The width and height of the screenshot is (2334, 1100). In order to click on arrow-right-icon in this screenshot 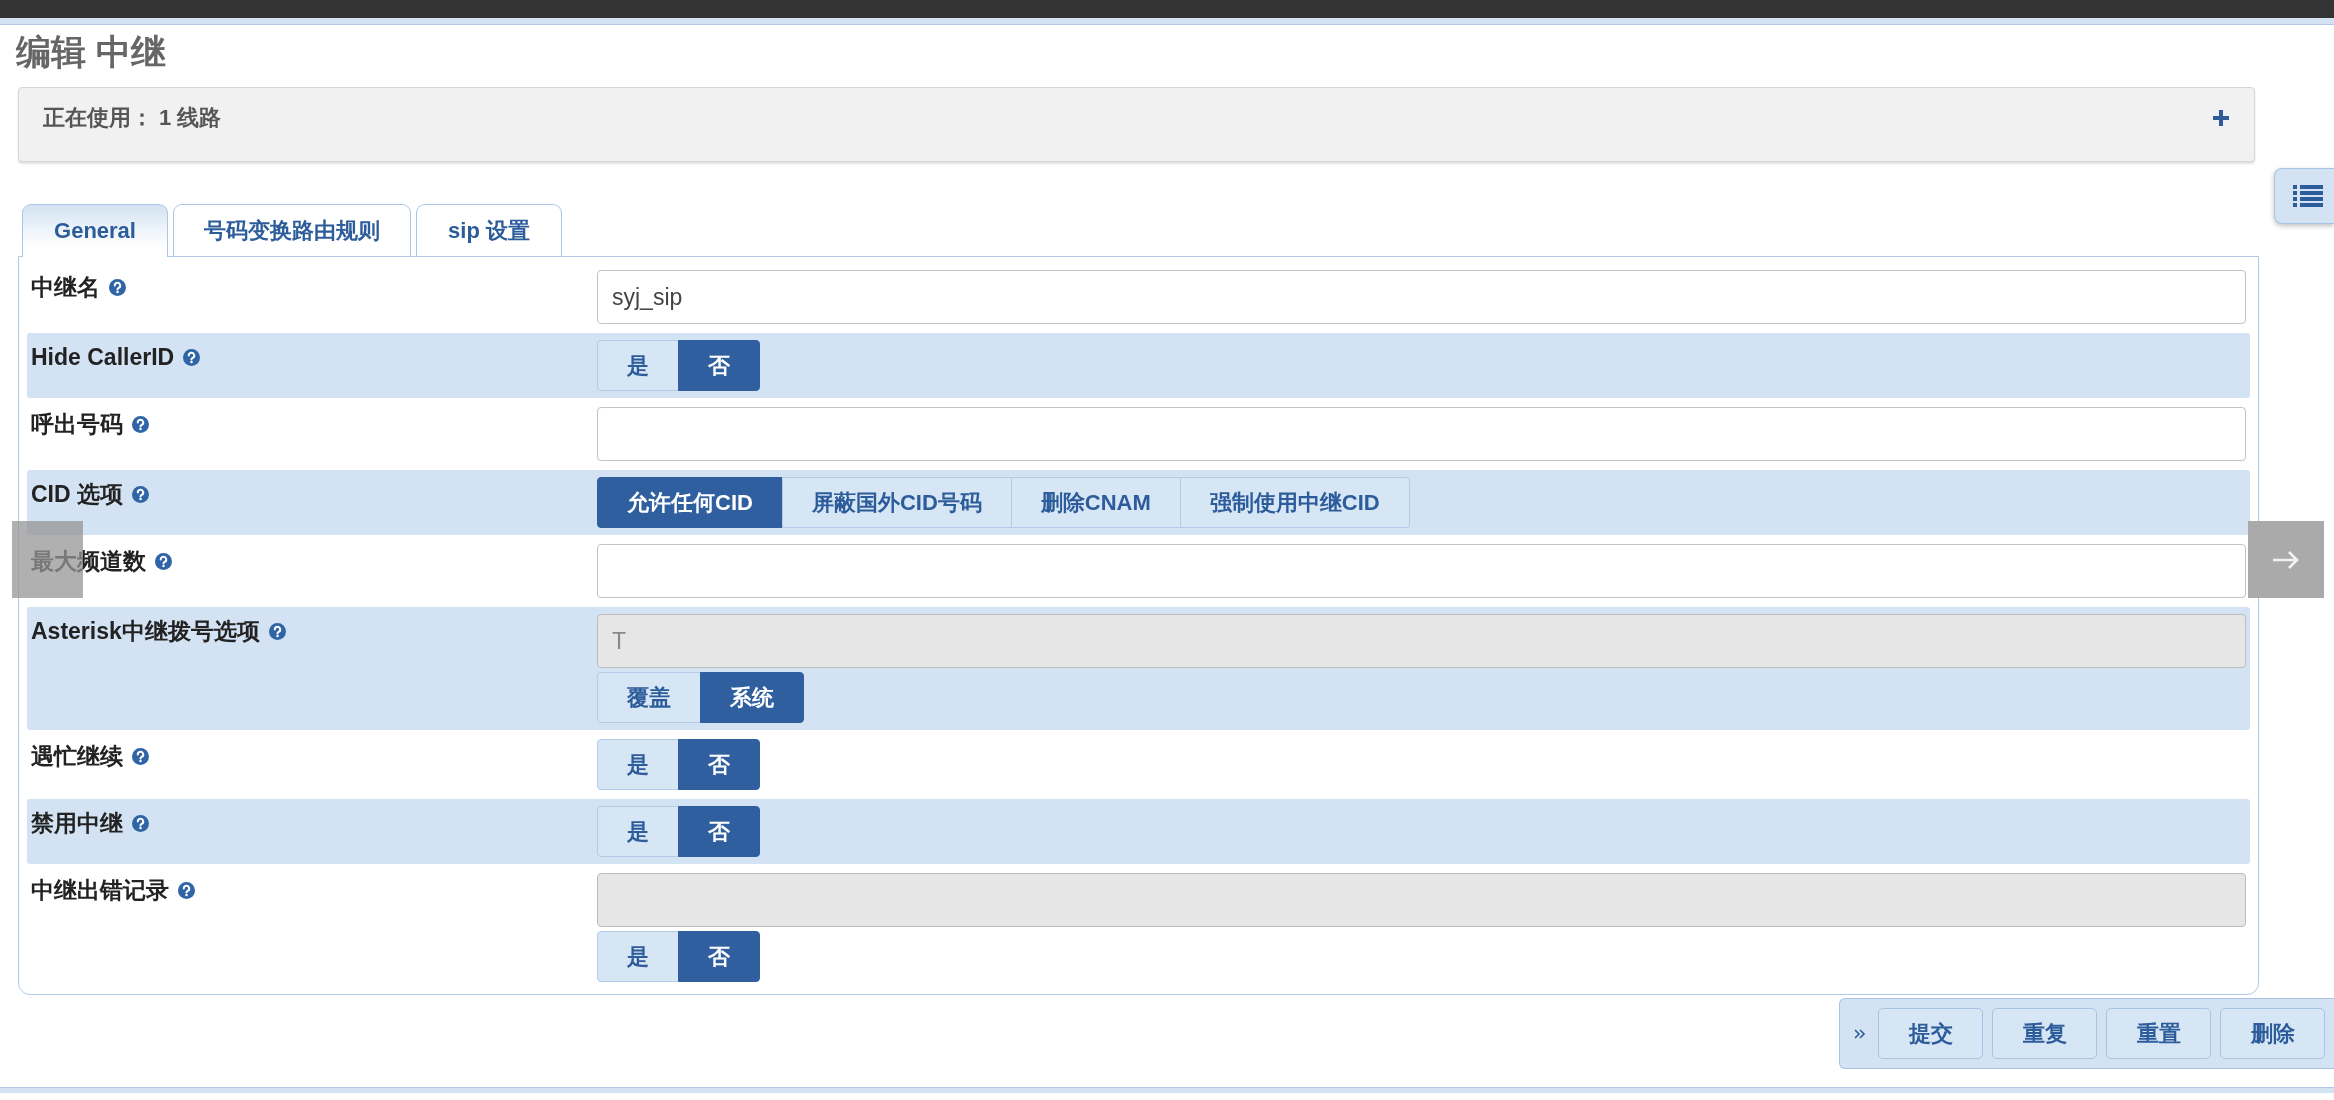, I will do `click(2286, 559)`.